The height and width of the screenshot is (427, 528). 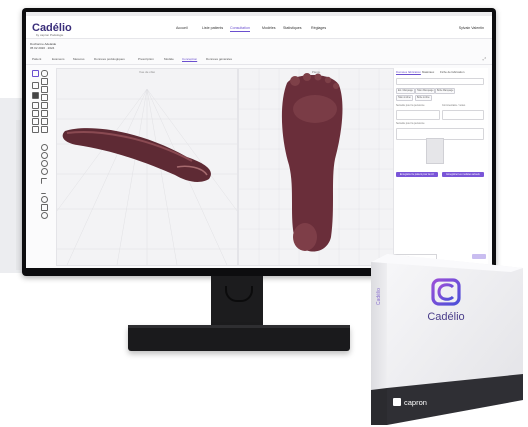 I want to click on tab-general-data: Données générales, so click(x=219, y=59).